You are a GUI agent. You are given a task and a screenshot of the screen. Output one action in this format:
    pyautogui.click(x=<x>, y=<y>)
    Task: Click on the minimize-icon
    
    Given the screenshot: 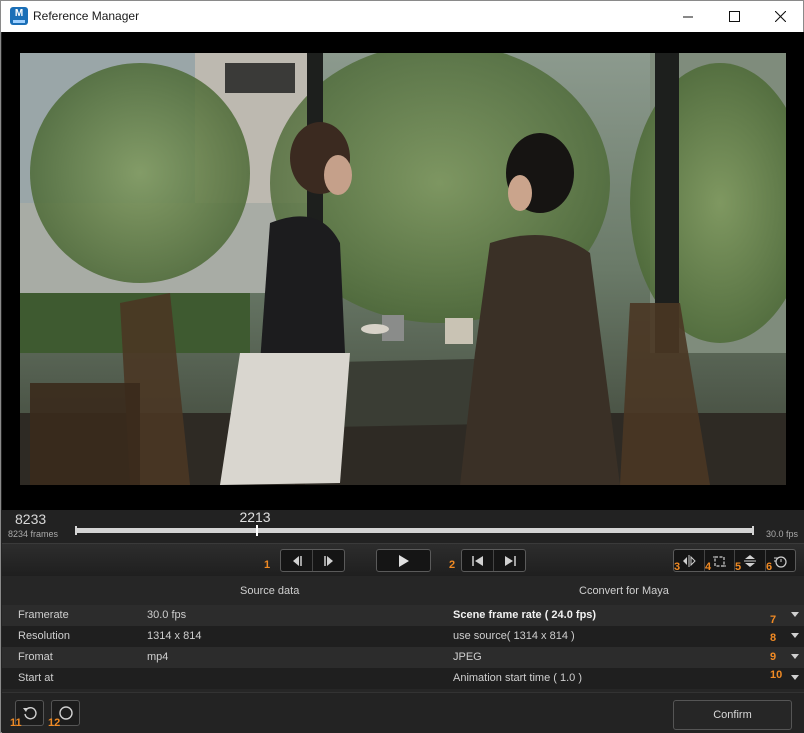 What is the action you would take?
    pyautogui.click(x=688, y=16)
    